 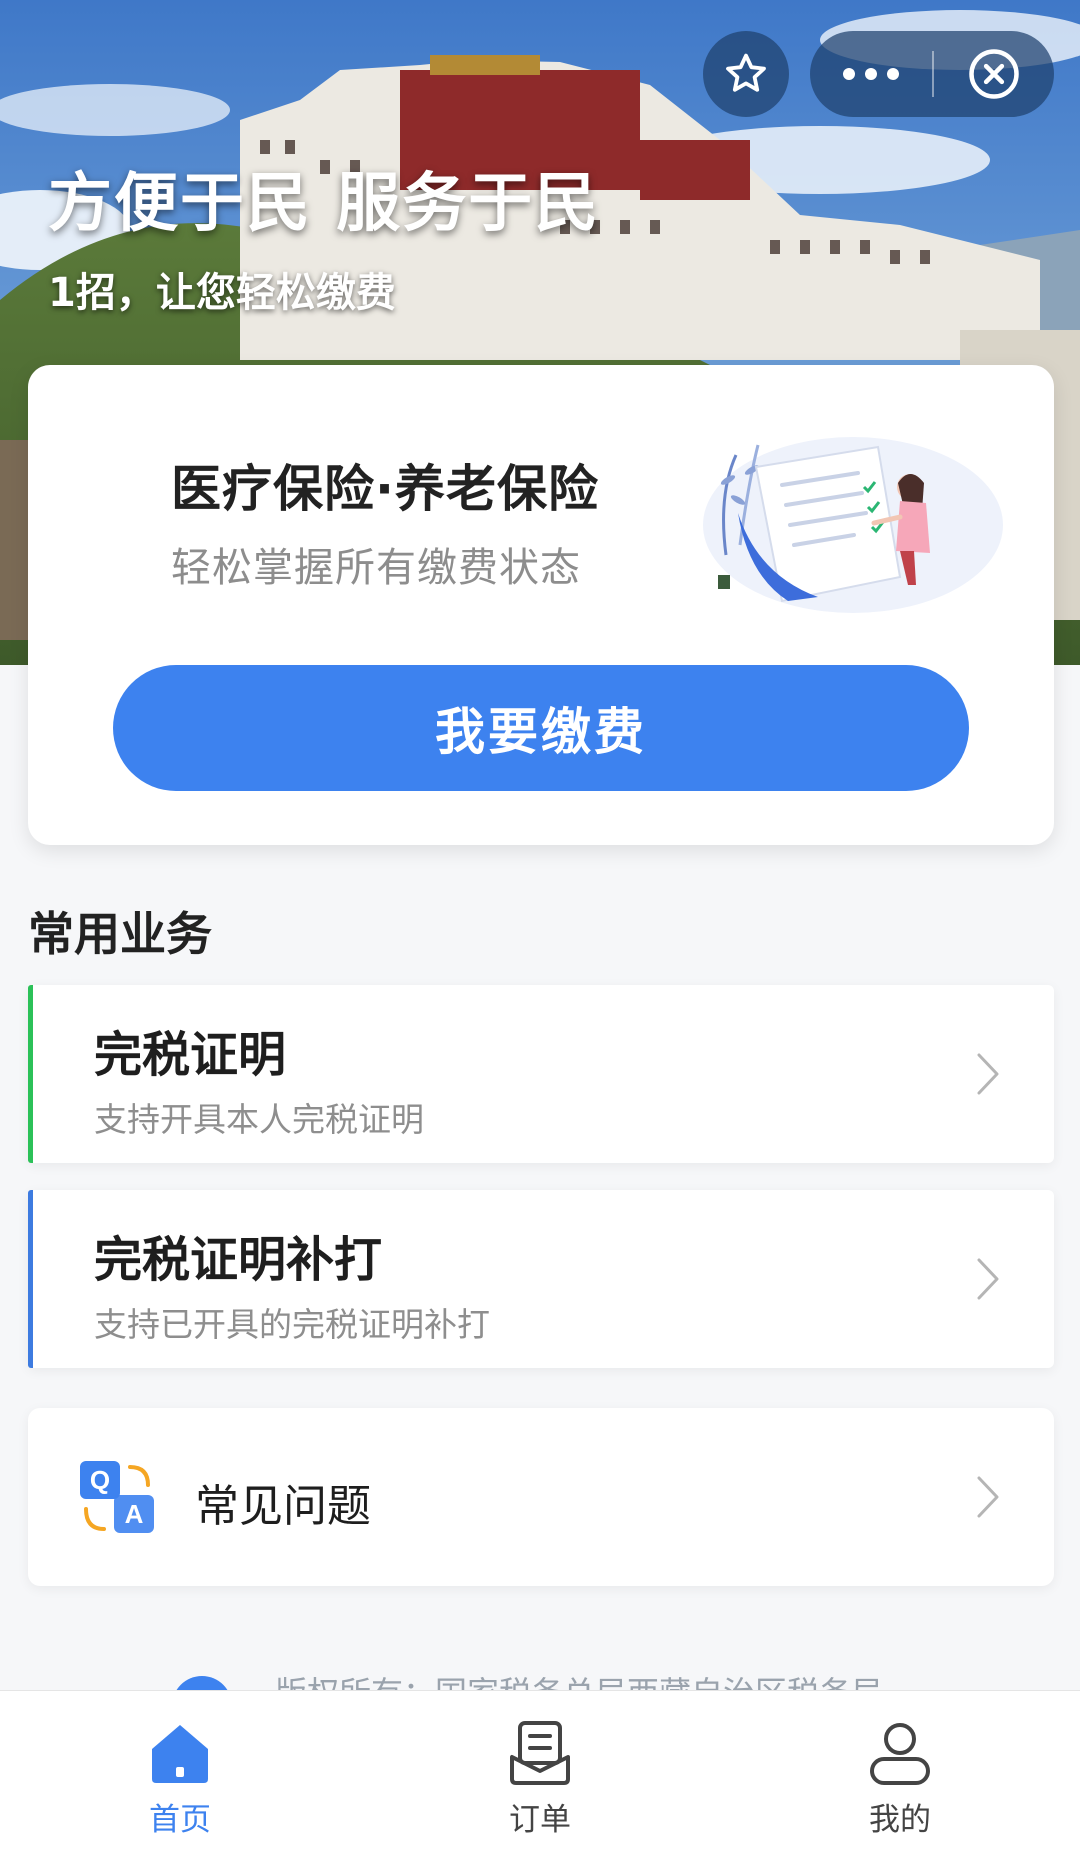 I want to click on svg-text: Q, so click(x=100, y=1480).